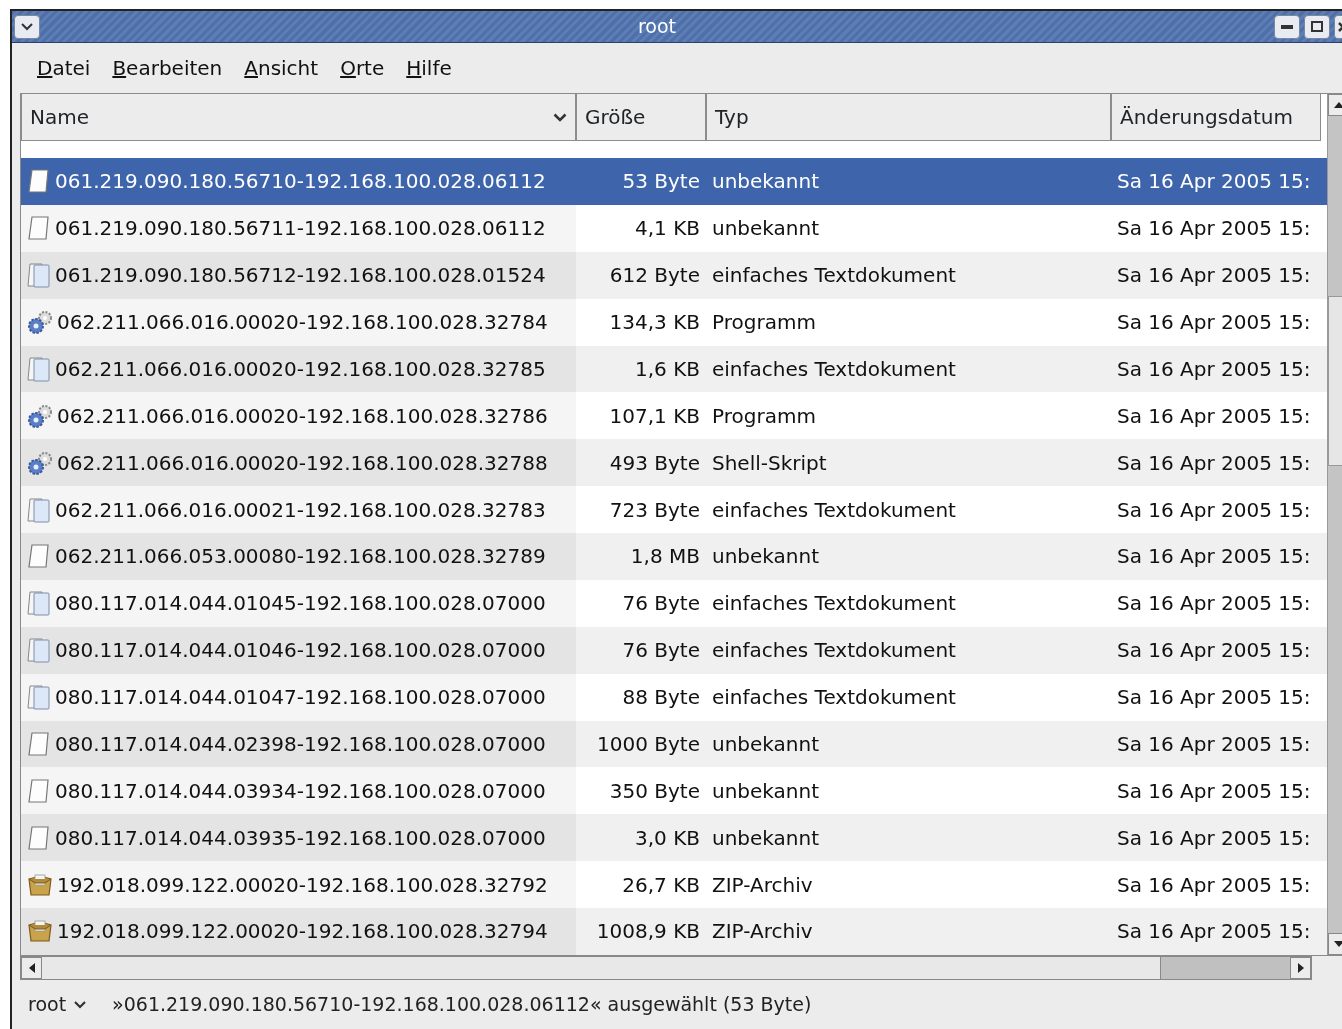  Describe the element at coordinates (654, 463) in the screenshot. I see `file-size: 493 Byte` at that location.